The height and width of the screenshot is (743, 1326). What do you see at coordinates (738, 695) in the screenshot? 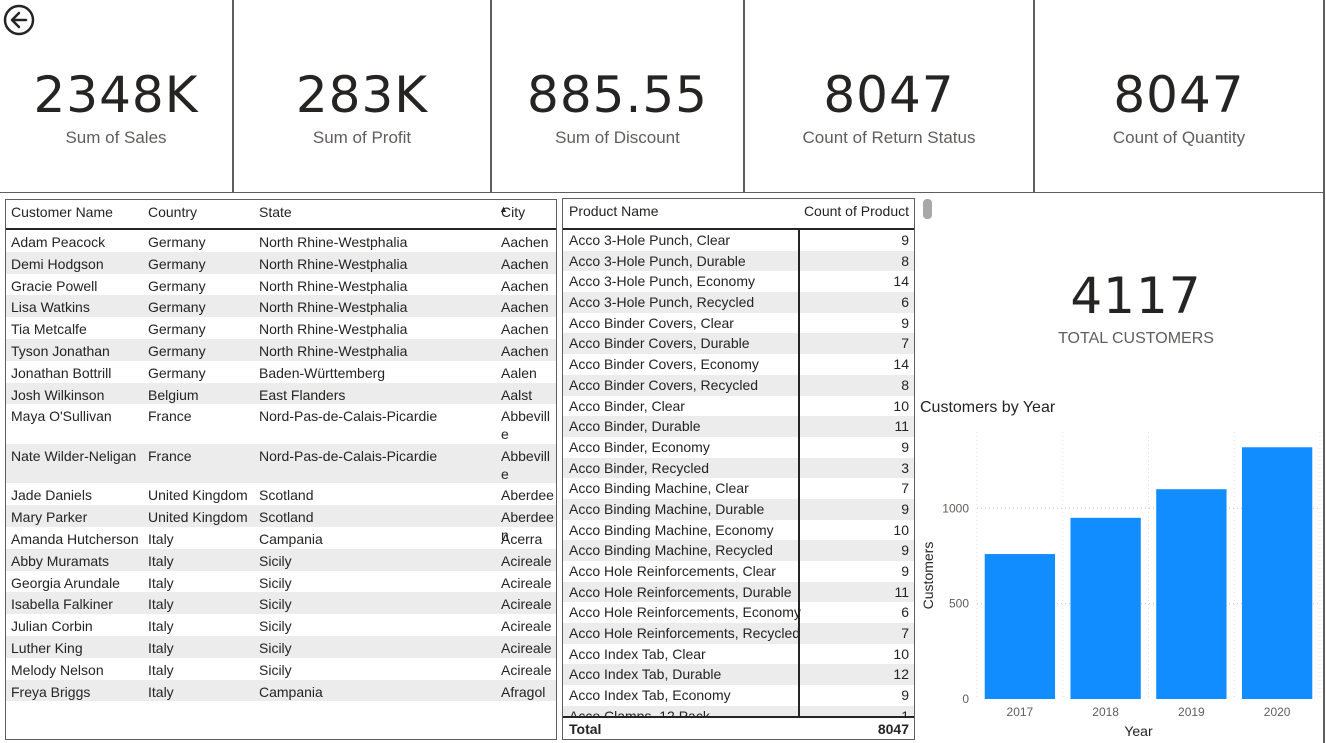
I see `table-row: Acco Index Tab, Economy 9` at bounding box center [738, 695].